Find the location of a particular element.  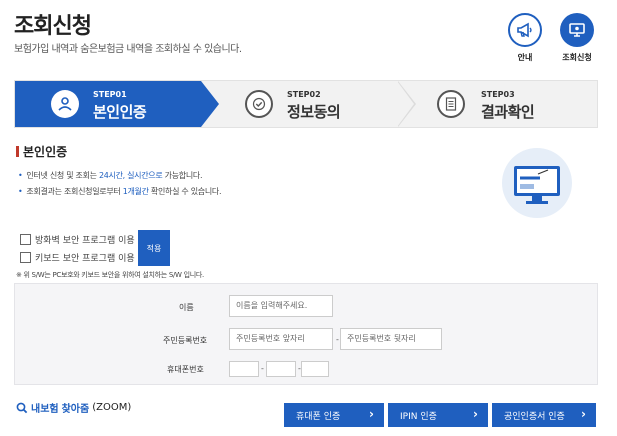

zoom-prefix: 내보험 is located at coordinates (45, 409).